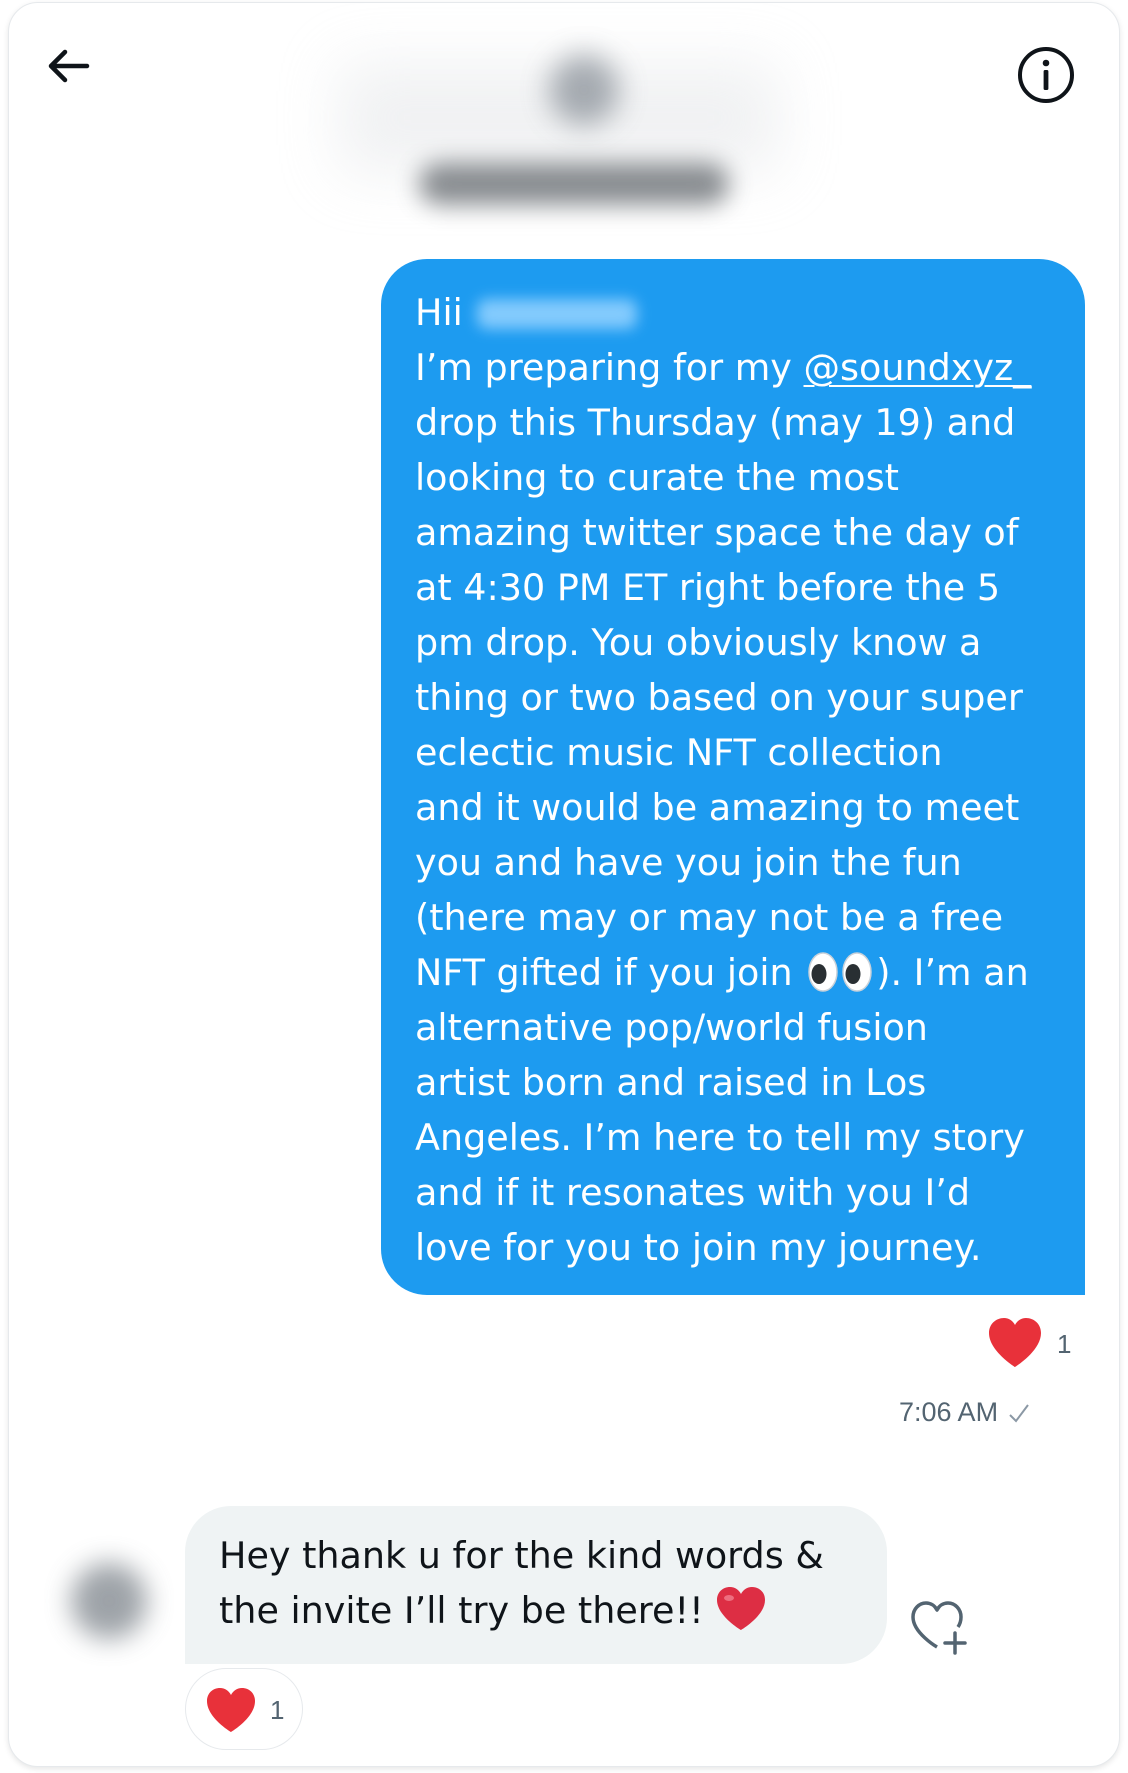 Image resolution: width=1128 pixels, height=1773 pixels. Describe the element at coordinates (109, 1601) in the screenshot. I see `redacted-sender-avatar` at that location.